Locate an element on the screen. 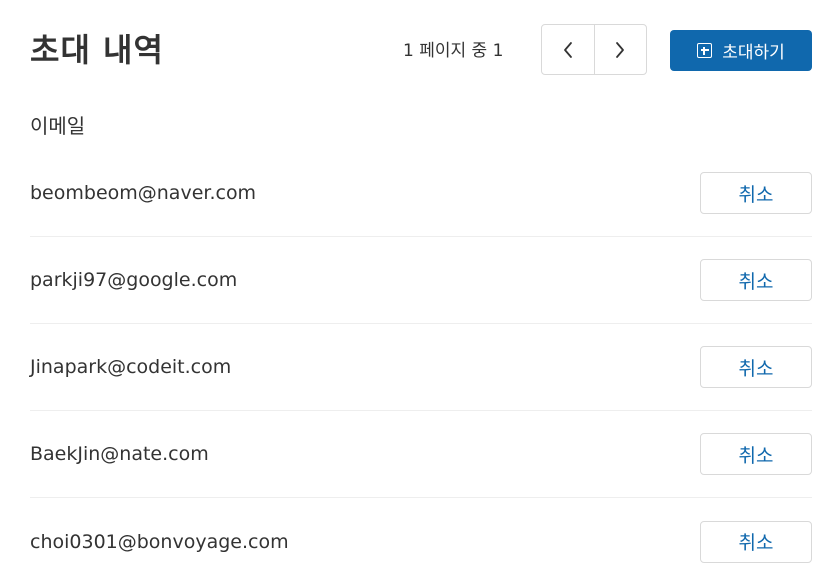 Image resolution: width=836 pixels, height=585 pixels. email-column-header: 이메일 is located at coordinates (58, 126).